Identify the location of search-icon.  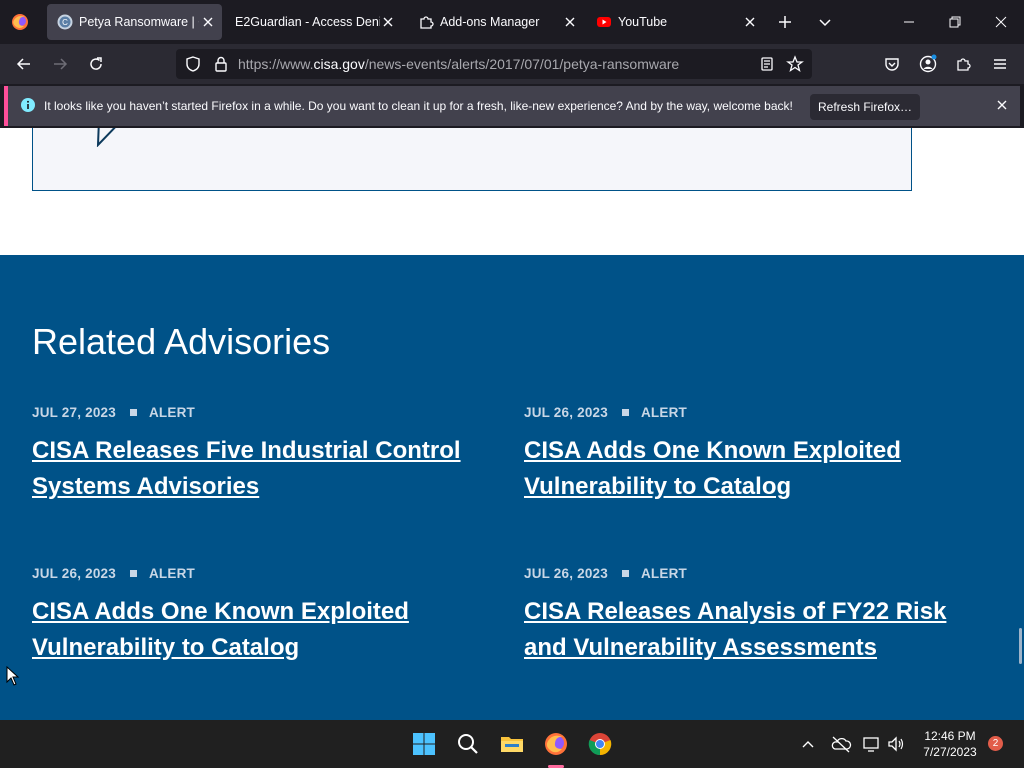
(468, 744).